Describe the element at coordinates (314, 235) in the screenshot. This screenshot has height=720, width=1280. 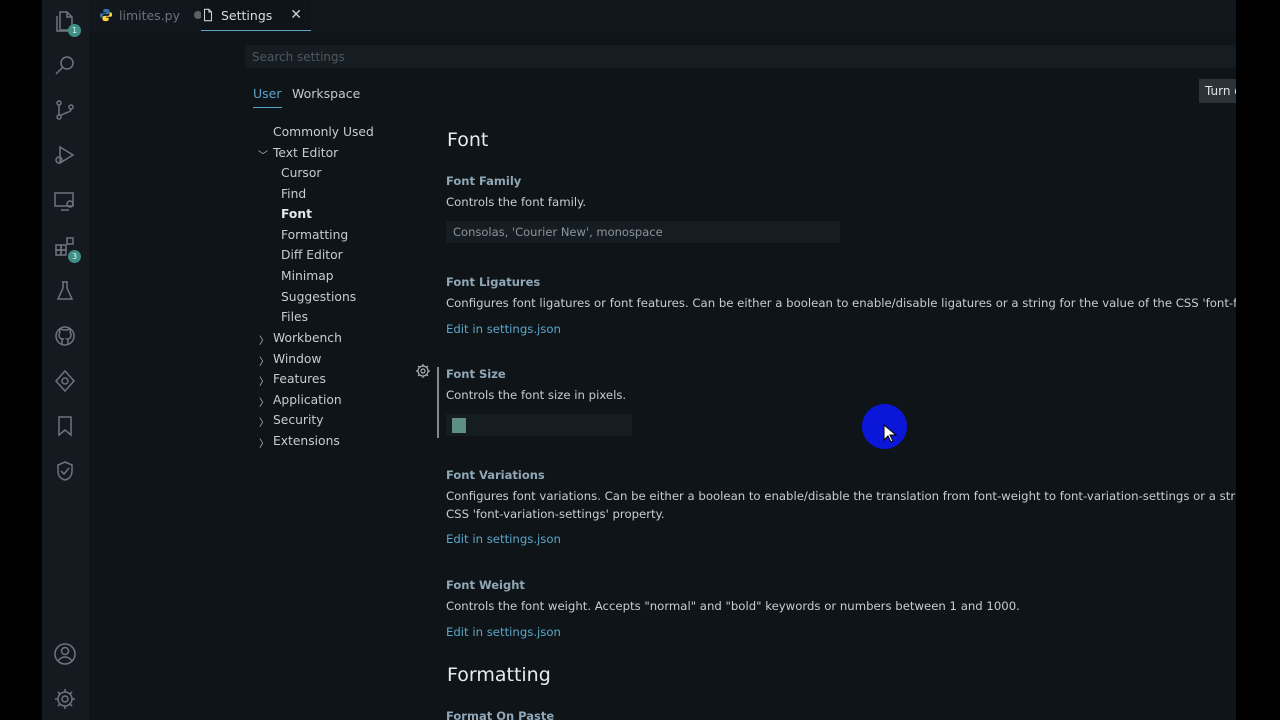
I see `toc-formatting: Formatting` at that location.